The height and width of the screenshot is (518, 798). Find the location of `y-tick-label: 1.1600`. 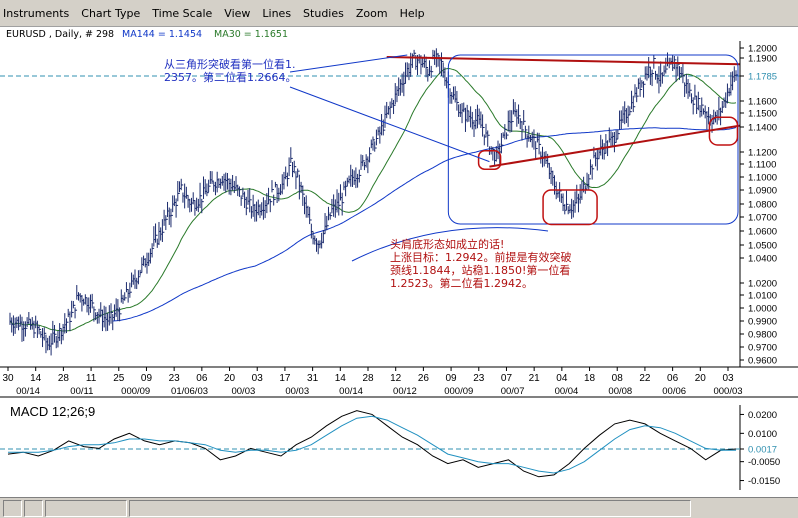

y-tick-label: 1.1600 is located at coordinates (762, 102).